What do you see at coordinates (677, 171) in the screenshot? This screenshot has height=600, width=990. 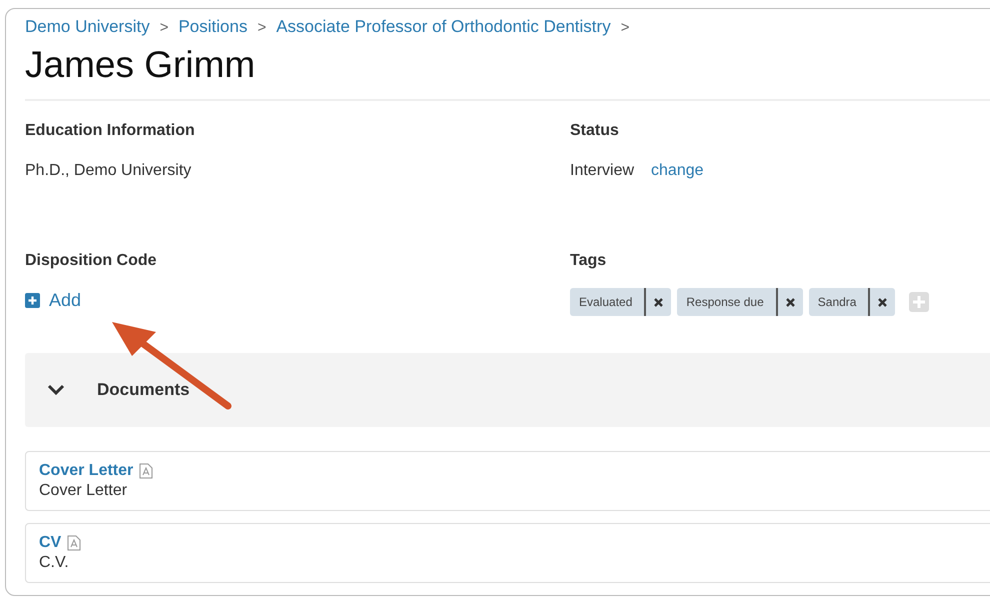 I see `change-link: change` at bounding box center [677, 171].